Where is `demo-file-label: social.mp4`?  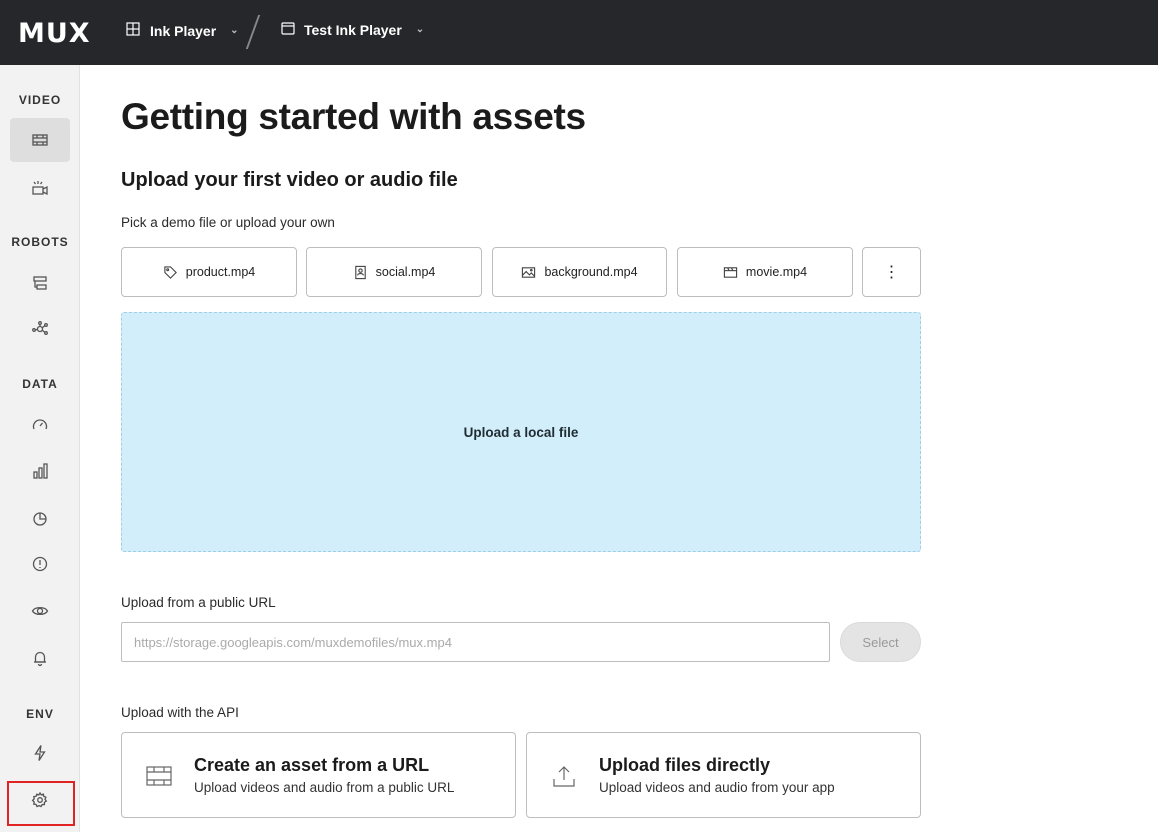 demo-file-label: social.mp4 is located at coordinates (405, 272).